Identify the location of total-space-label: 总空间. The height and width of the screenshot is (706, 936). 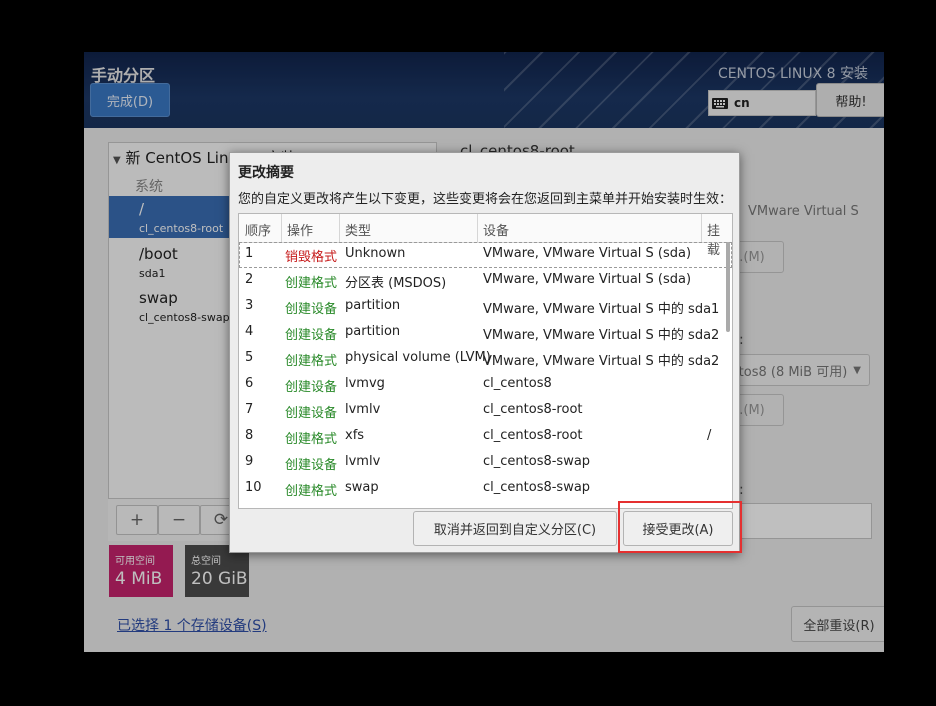
(206, 561).